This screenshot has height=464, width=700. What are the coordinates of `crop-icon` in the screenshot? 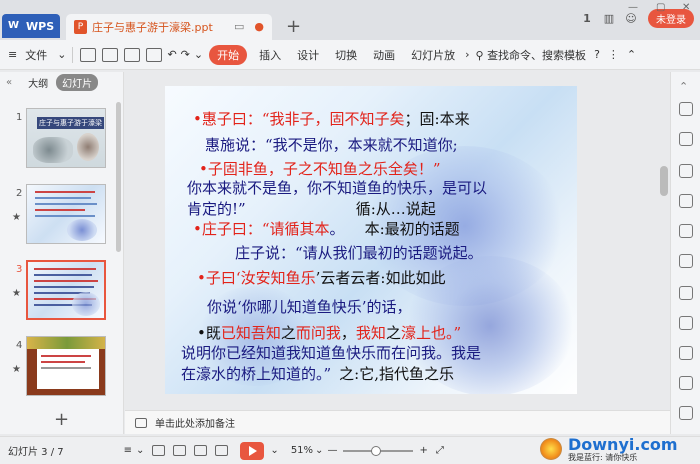 It's located at (686, 261).